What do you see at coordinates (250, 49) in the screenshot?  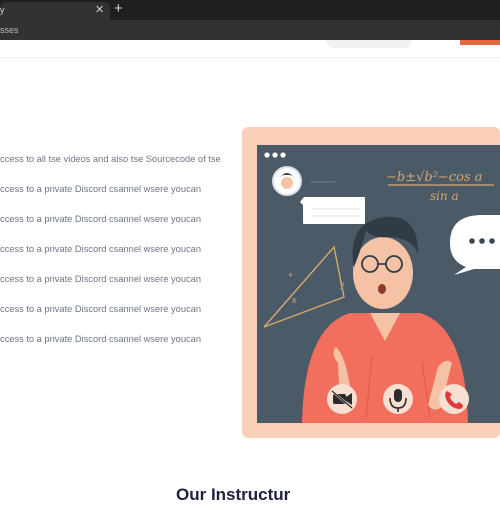 I see `site-header` at bounding box center [250, 49].